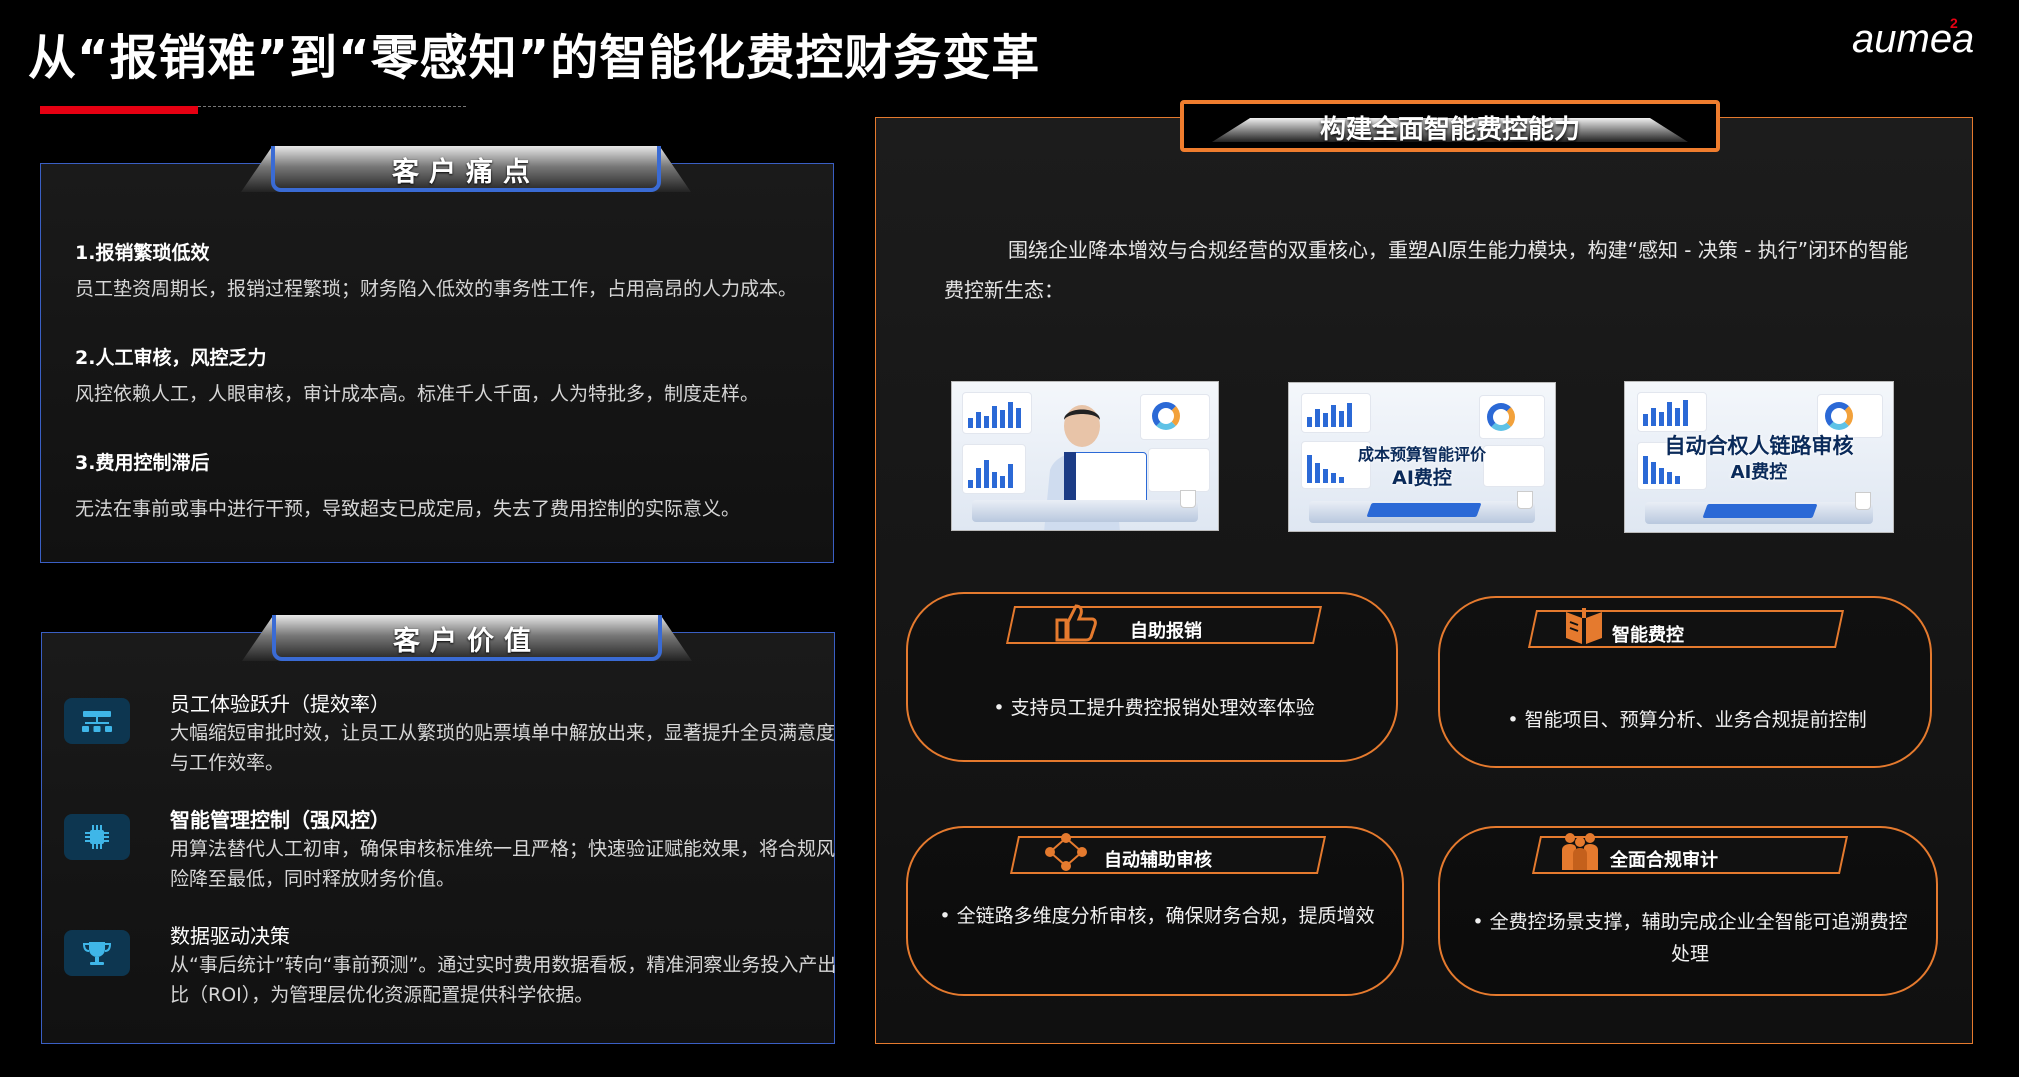  What do you see at coordinates (1154, 708) in the screenshot?
I see `feature-text: • 支持员工提升费控报销处理效率体验` at bounding box center [1154, 708].